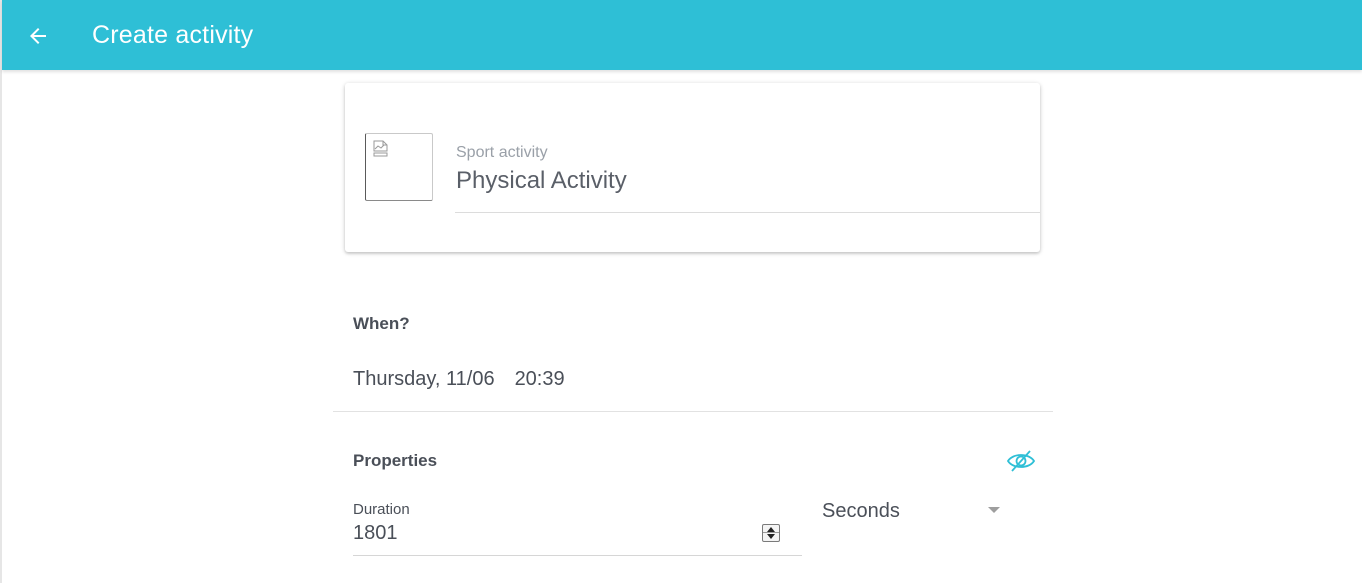 The image size is (1362, 583). Describe the element at coordinates (912, 512) in the screenshot. I see `duration-unit-select: Seconds` at that location.